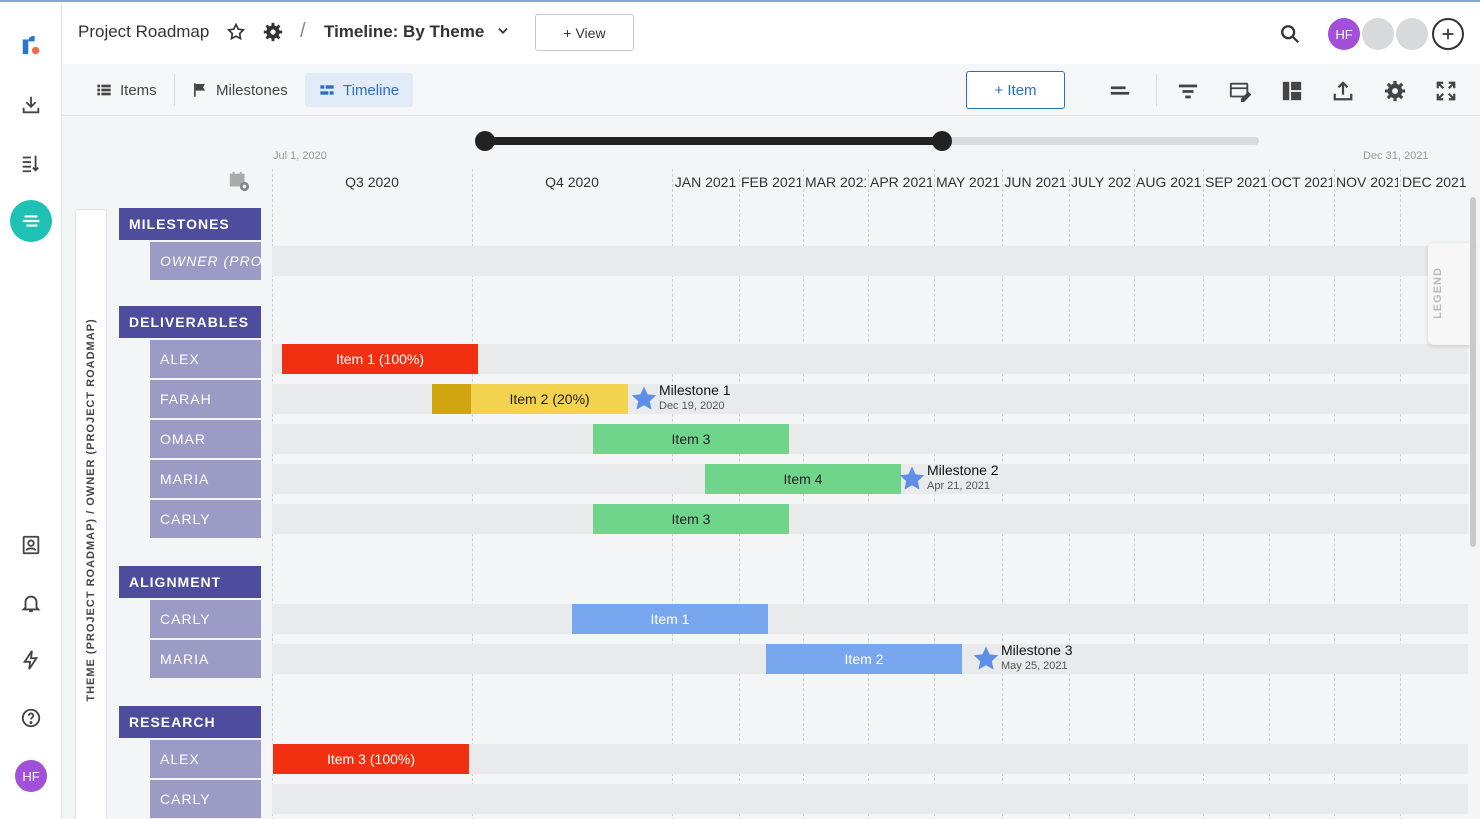 The width and height of the screenshot is (1480, 819). Describe the element at coordinates (1236, 182) in the screenshot. I see `period-label: SEP 2021` at that location.